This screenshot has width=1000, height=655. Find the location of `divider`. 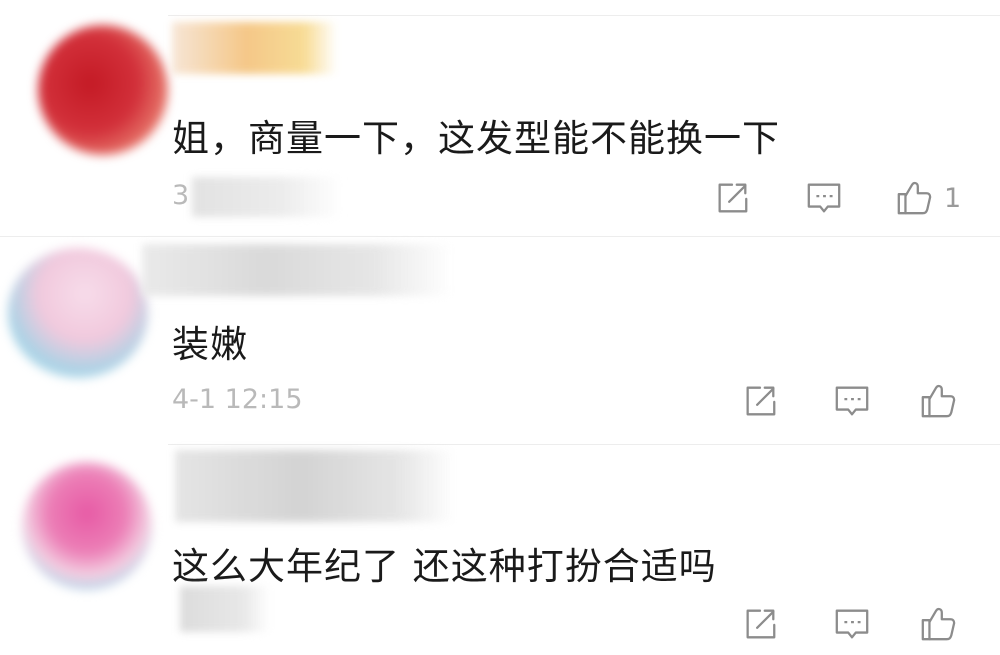

divider is located at coordinates (584, 15).